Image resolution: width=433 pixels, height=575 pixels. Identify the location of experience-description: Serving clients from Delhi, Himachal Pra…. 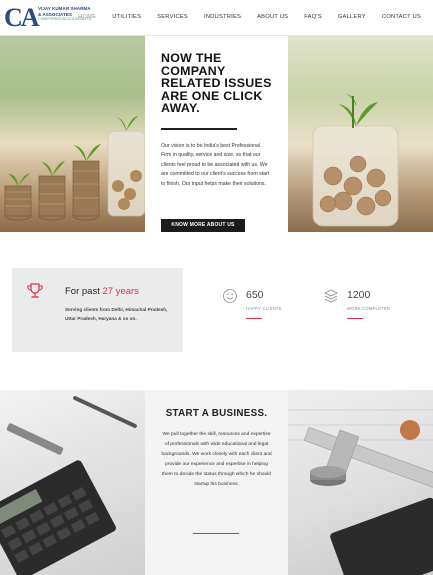
(116, 314).